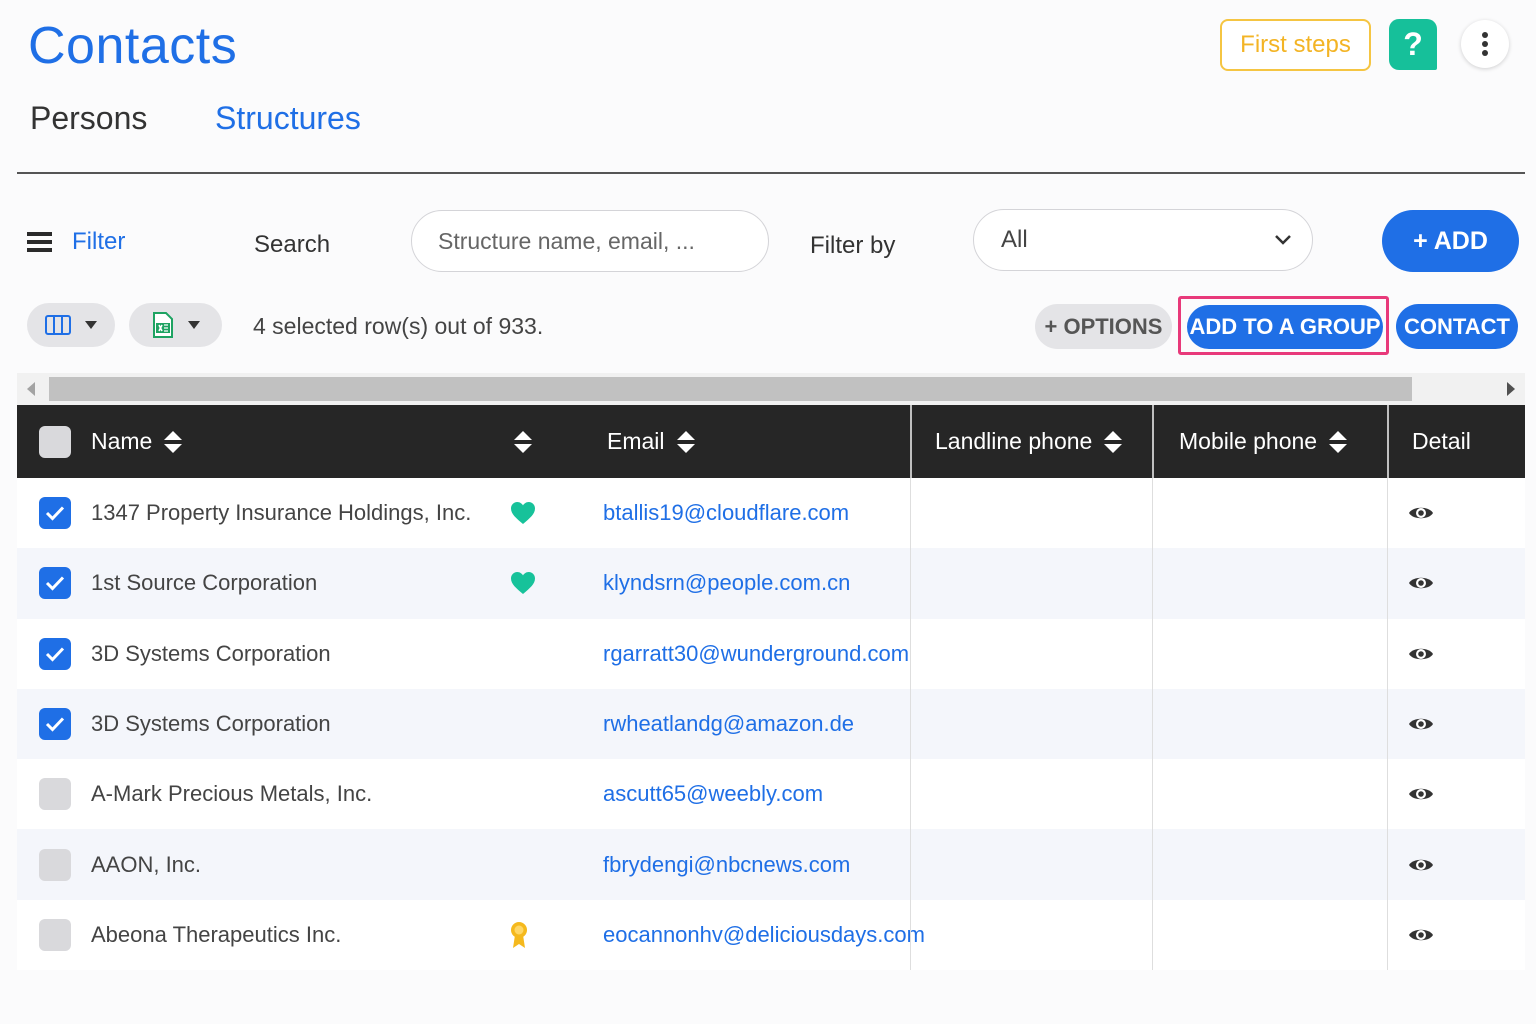  What do you see at coordinates (756, 654) in the screenshot?
I see `email-link: rgarratt30@wunderground.com` at bounding box center [756, 654].